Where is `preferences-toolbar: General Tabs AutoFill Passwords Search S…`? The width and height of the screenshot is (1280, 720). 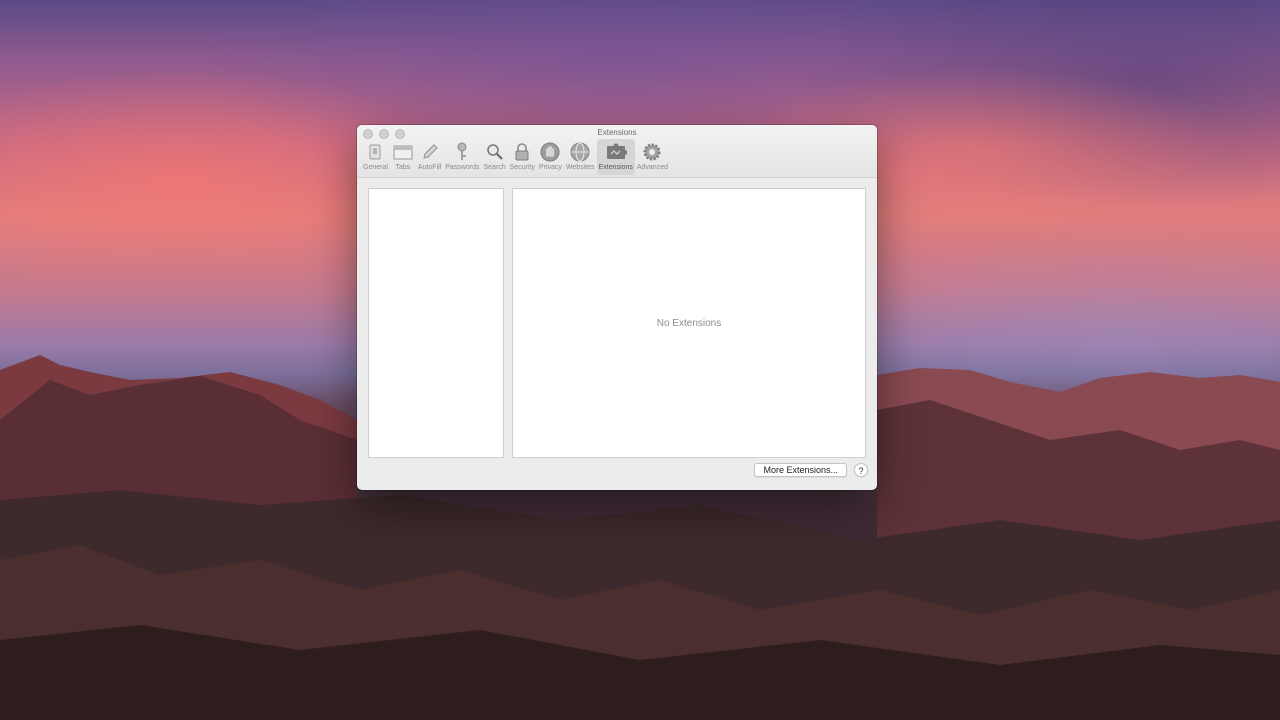
preferences-toolbar: General Tabs AutoFill Passwords Search S… is located at coordinates (515, 157).